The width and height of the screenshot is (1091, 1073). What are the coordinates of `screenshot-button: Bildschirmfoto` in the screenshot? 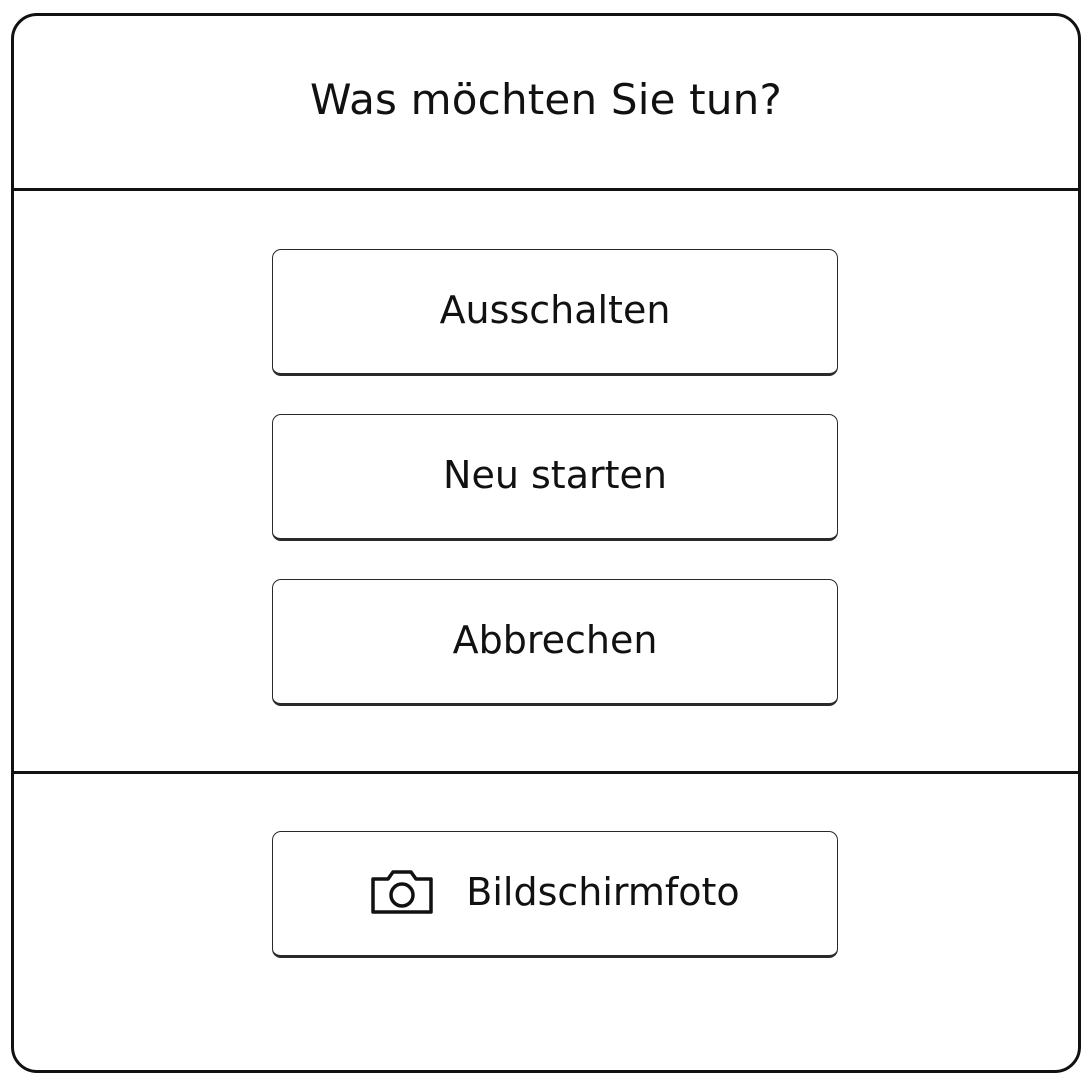 It's located at (555, 894).